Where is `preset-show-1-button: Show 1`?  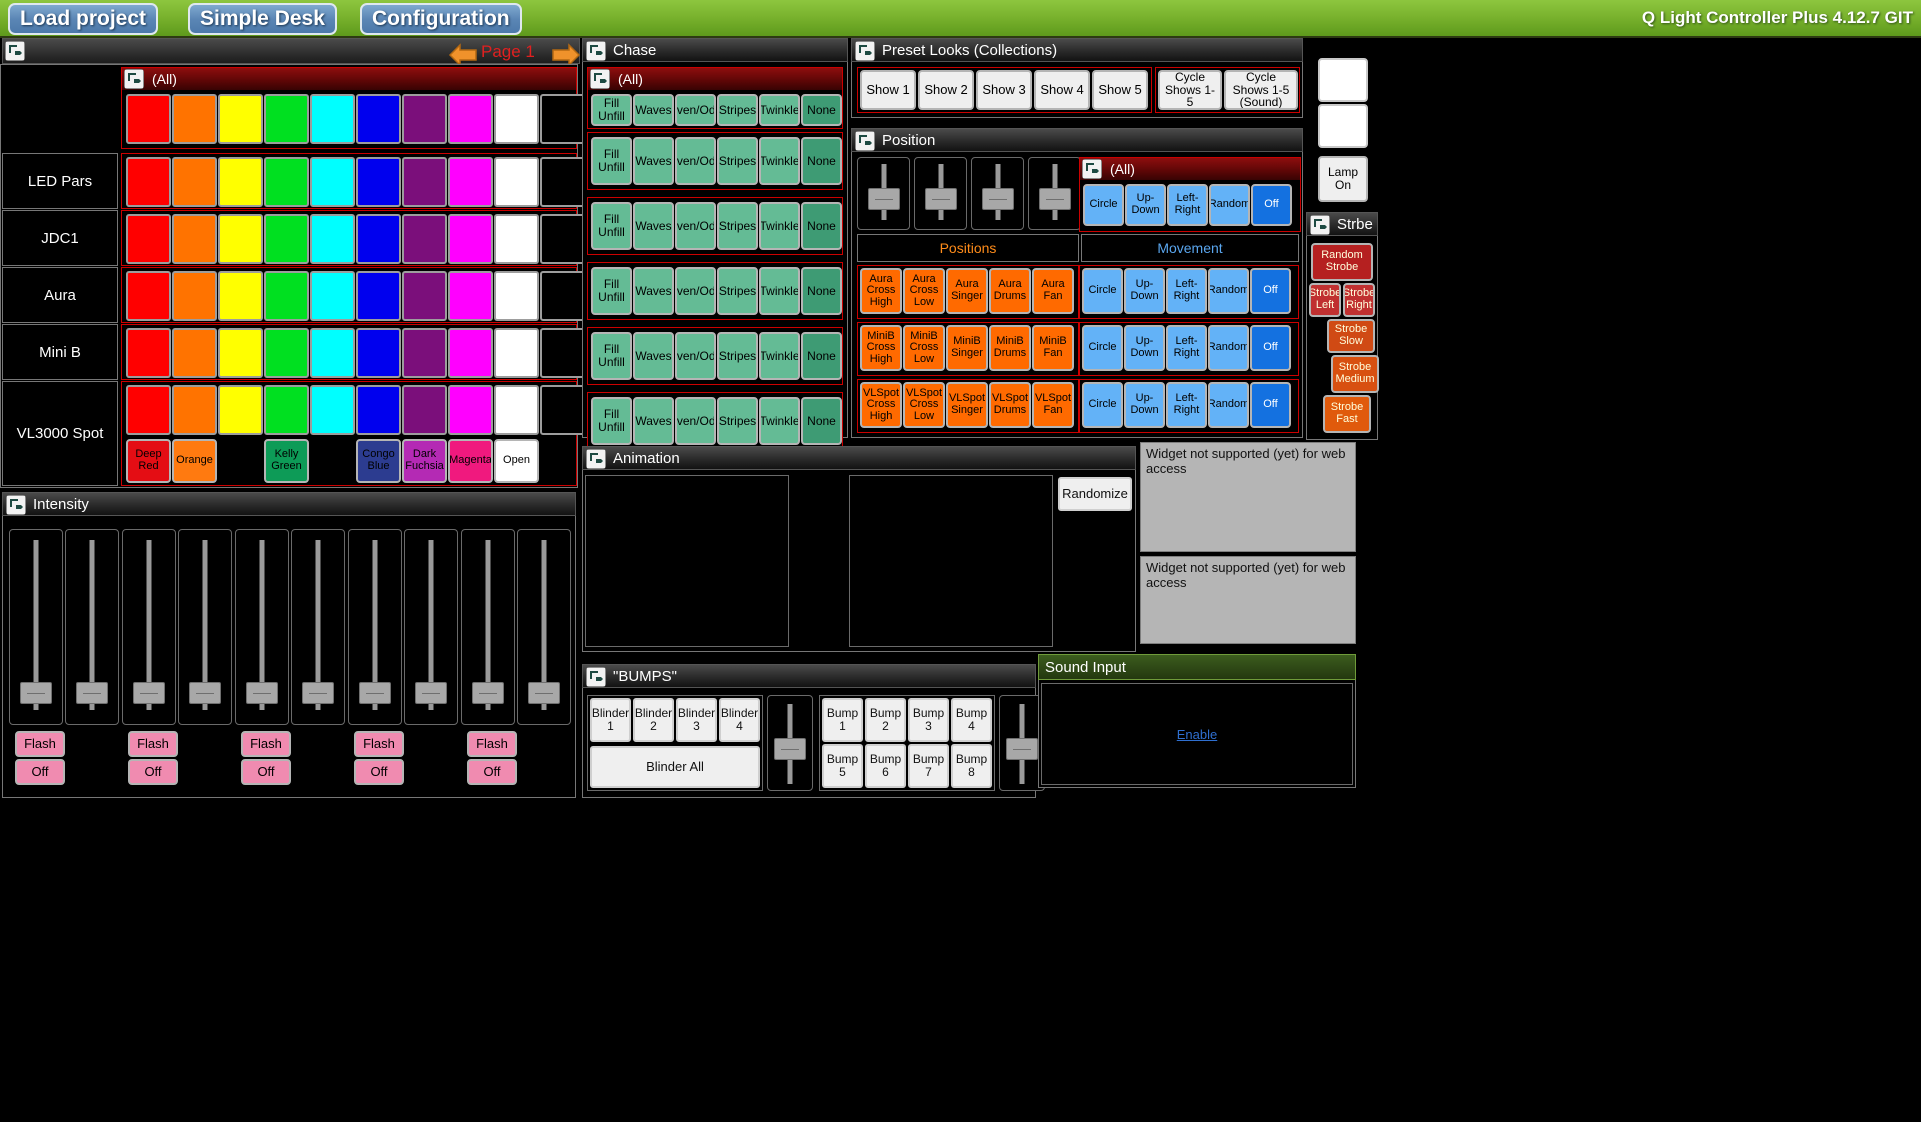
preset-show-1-button: Show 1 is located at coordinates (888, 90).